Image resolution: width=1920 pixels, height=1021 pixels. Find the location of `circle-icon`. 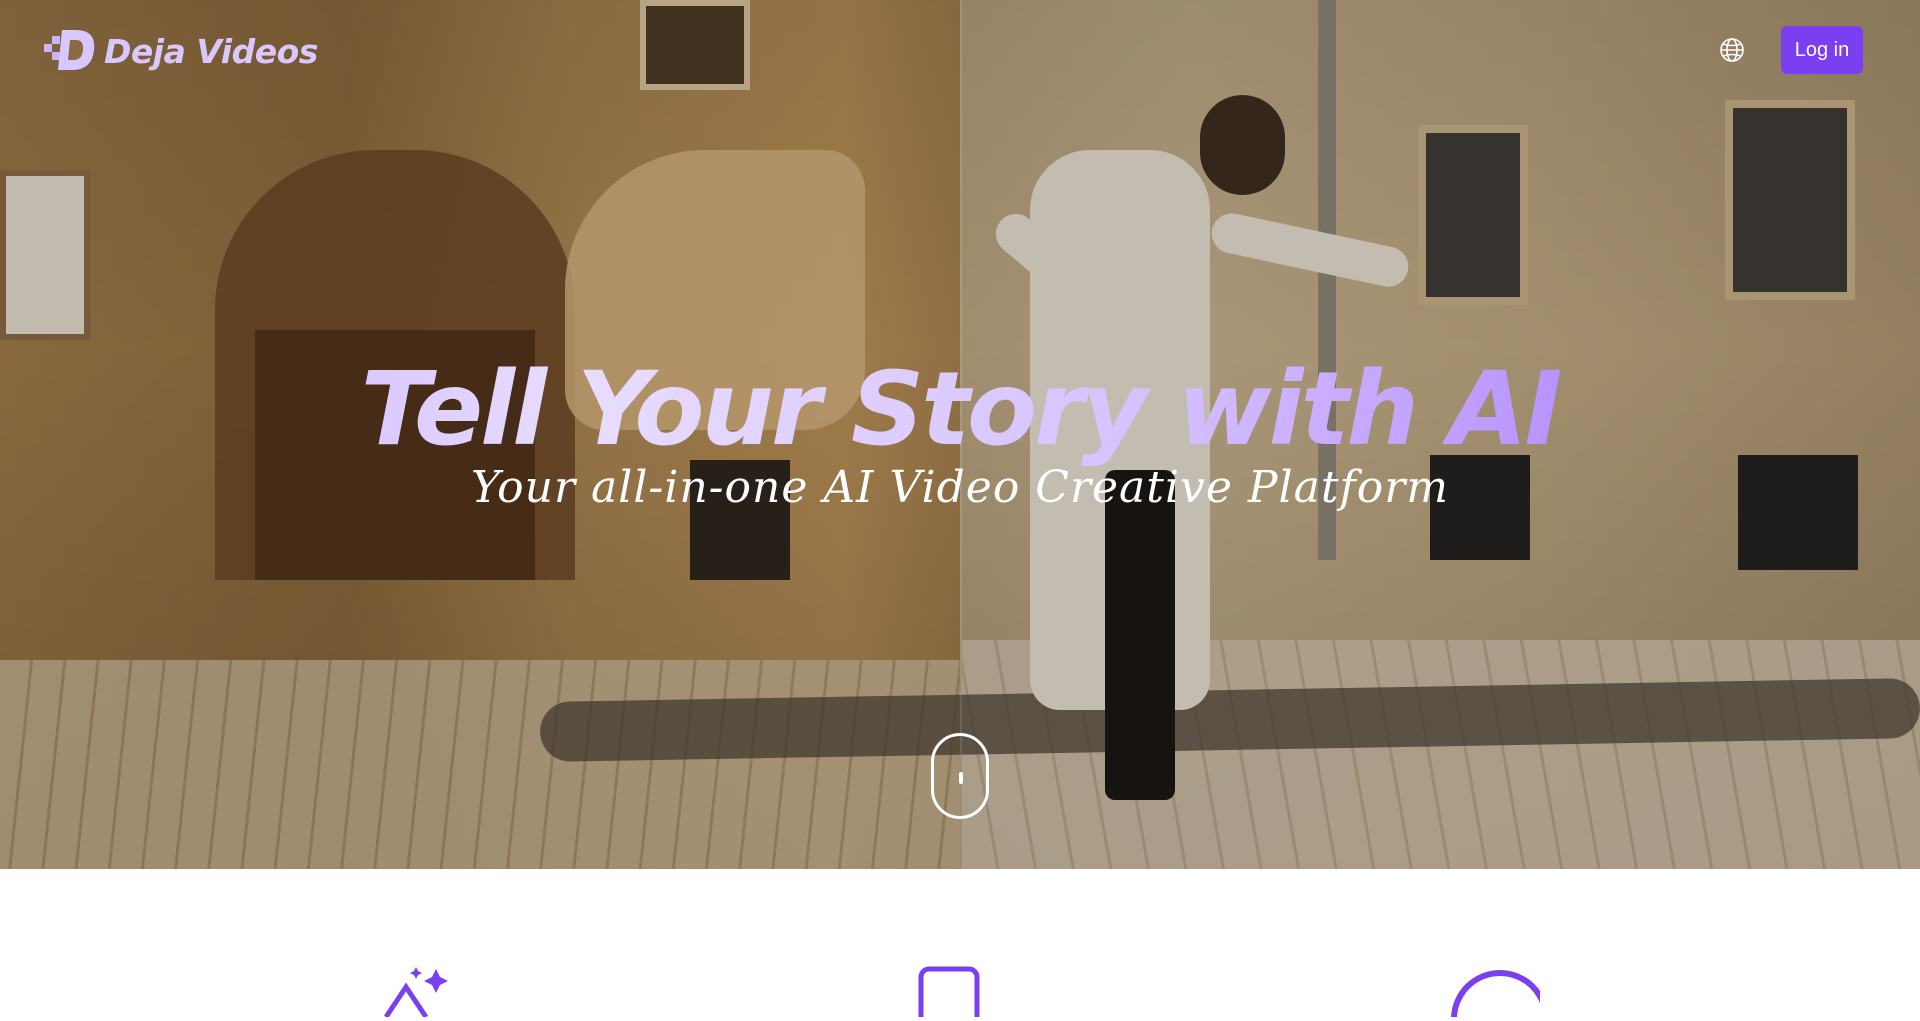

circle-icon is located at coordinates (1499, 989).